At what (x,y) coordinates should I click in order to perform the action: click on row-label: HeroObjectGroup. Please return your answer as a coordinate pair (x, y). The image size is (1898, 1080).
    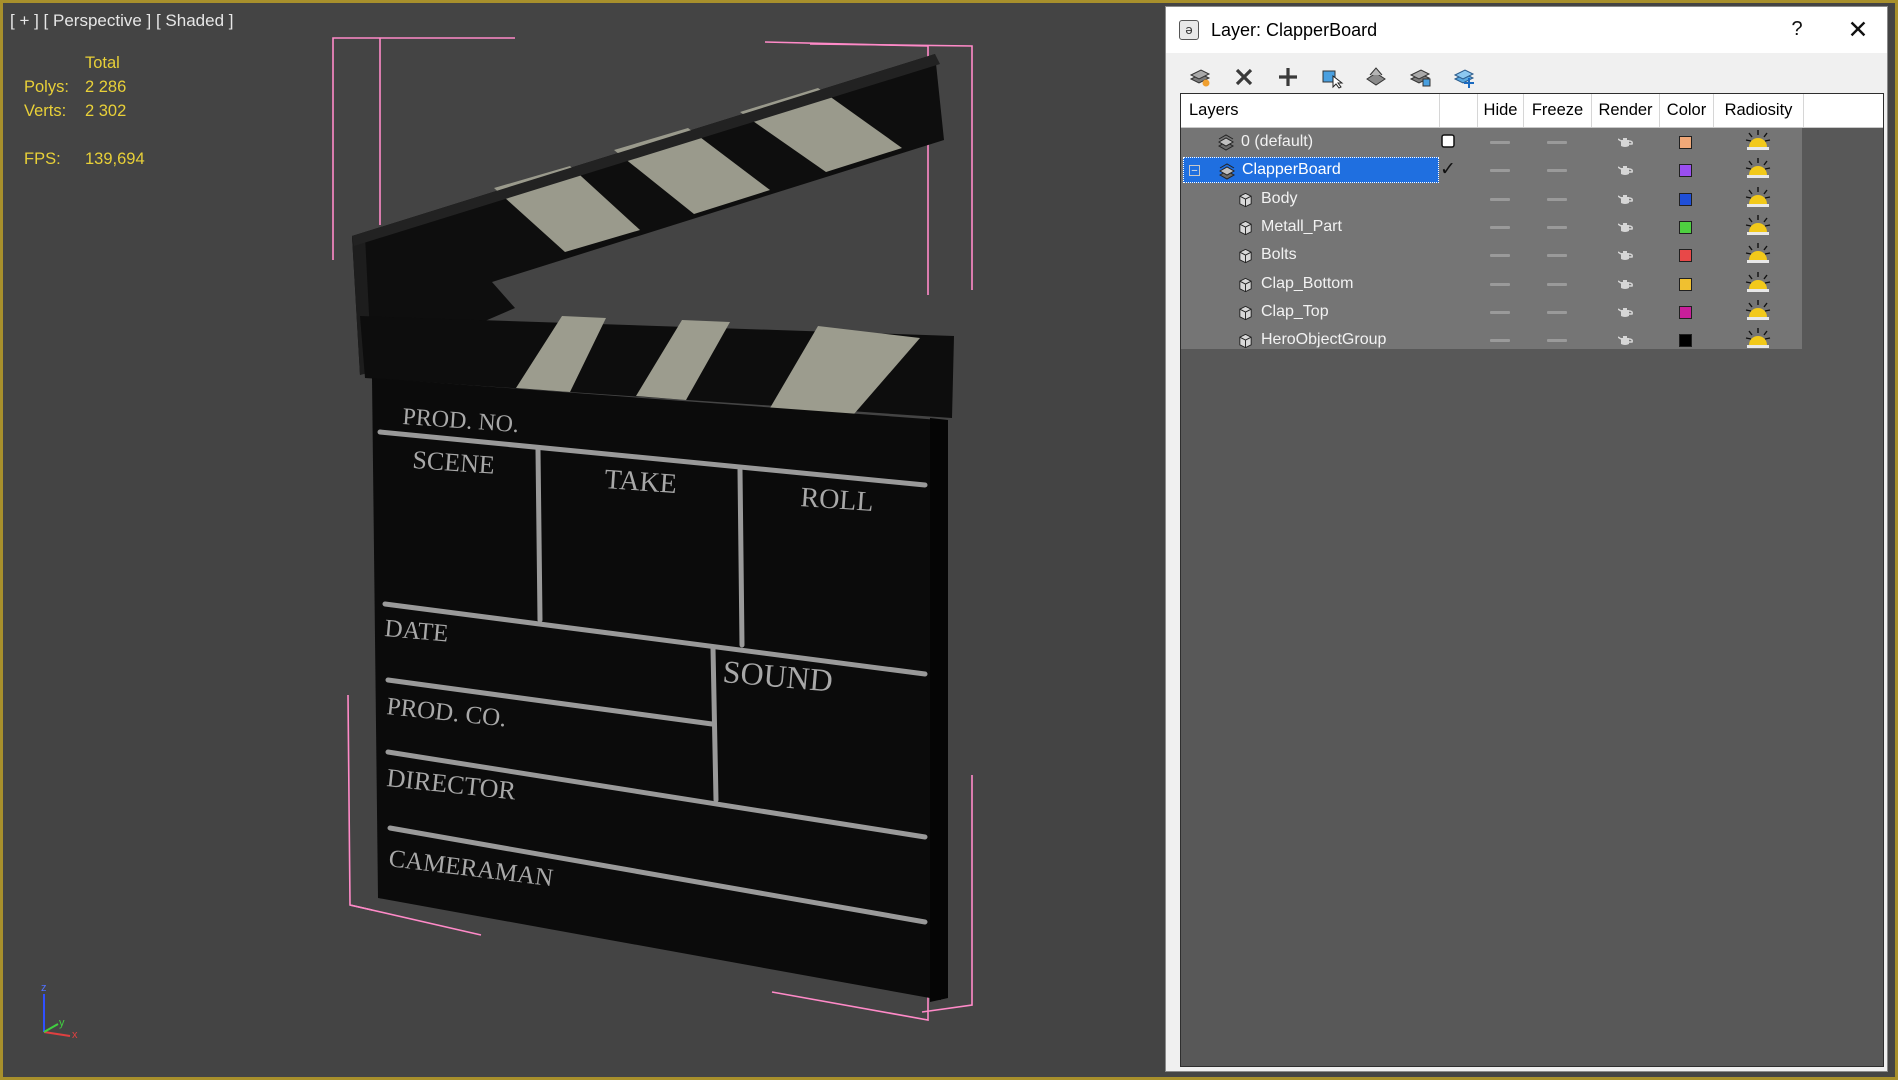
    Looking at the image, I should click on (1324, 340).